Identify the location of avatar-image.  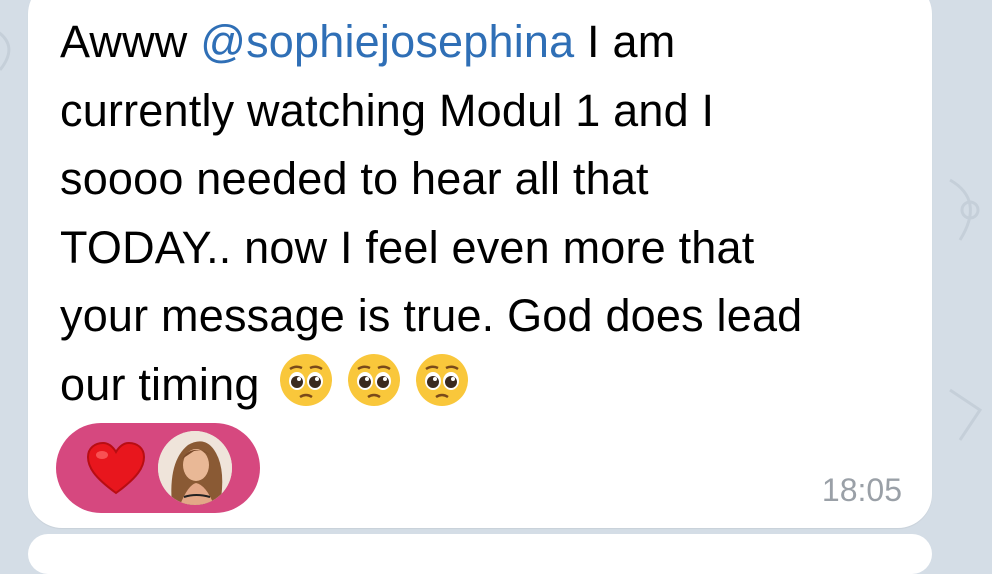
(195, 468).